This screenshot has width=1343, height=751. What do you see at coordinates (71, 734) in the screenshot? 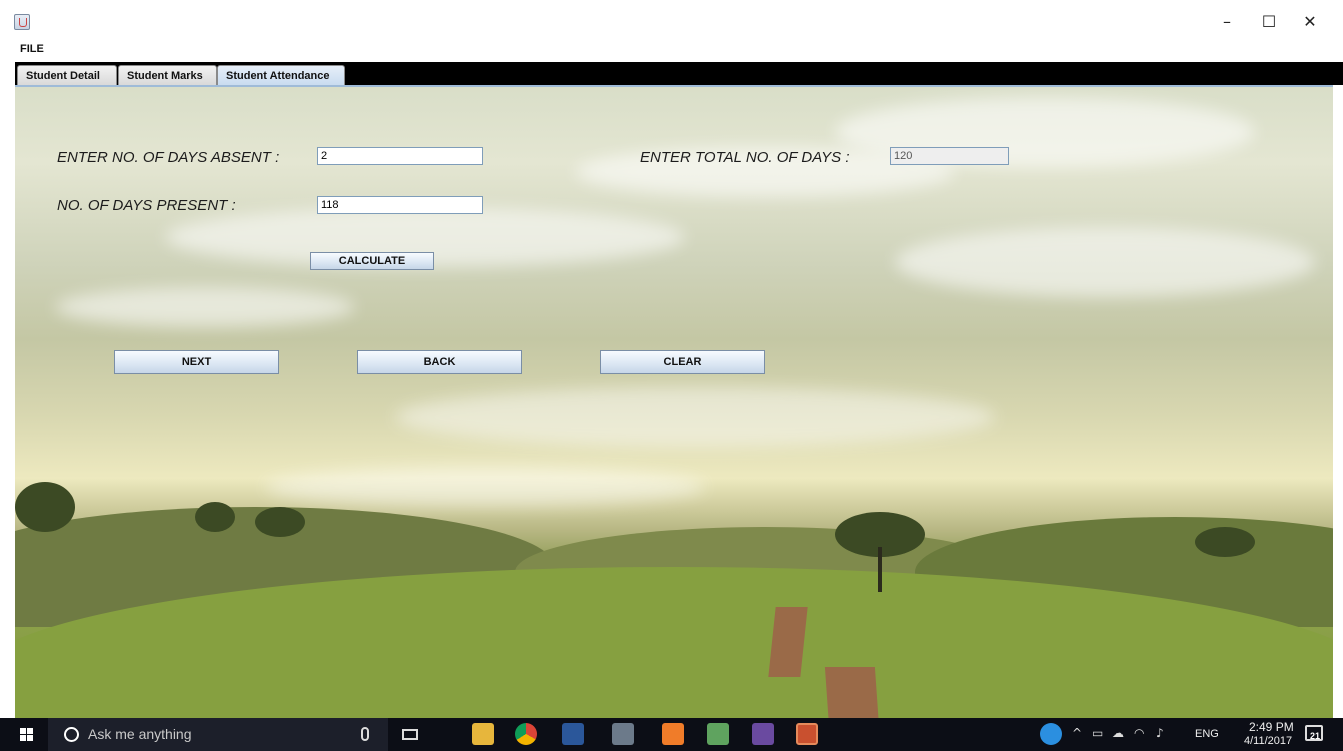
I see `cortana-icon` at bounding box center [71, 734].